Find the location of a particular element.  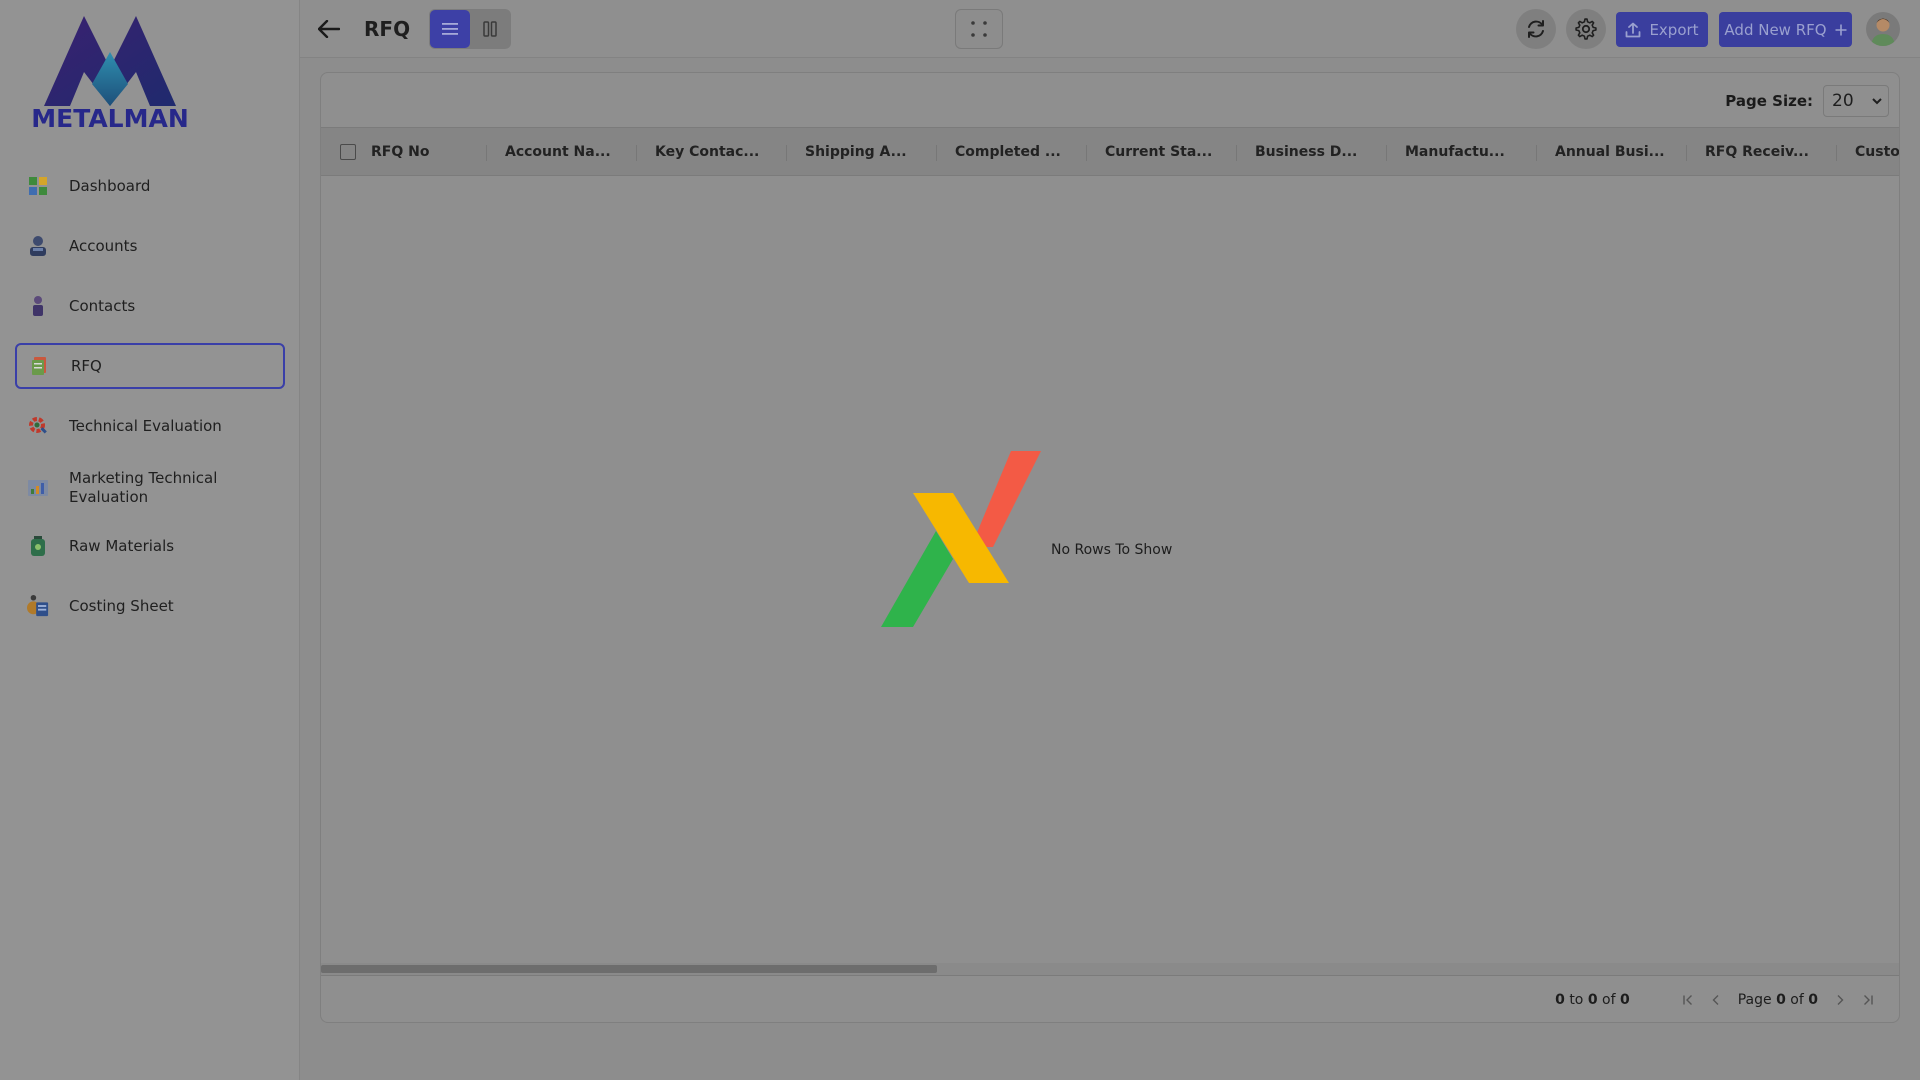

current-page: 0 is located at coordinates (1781, 1000).